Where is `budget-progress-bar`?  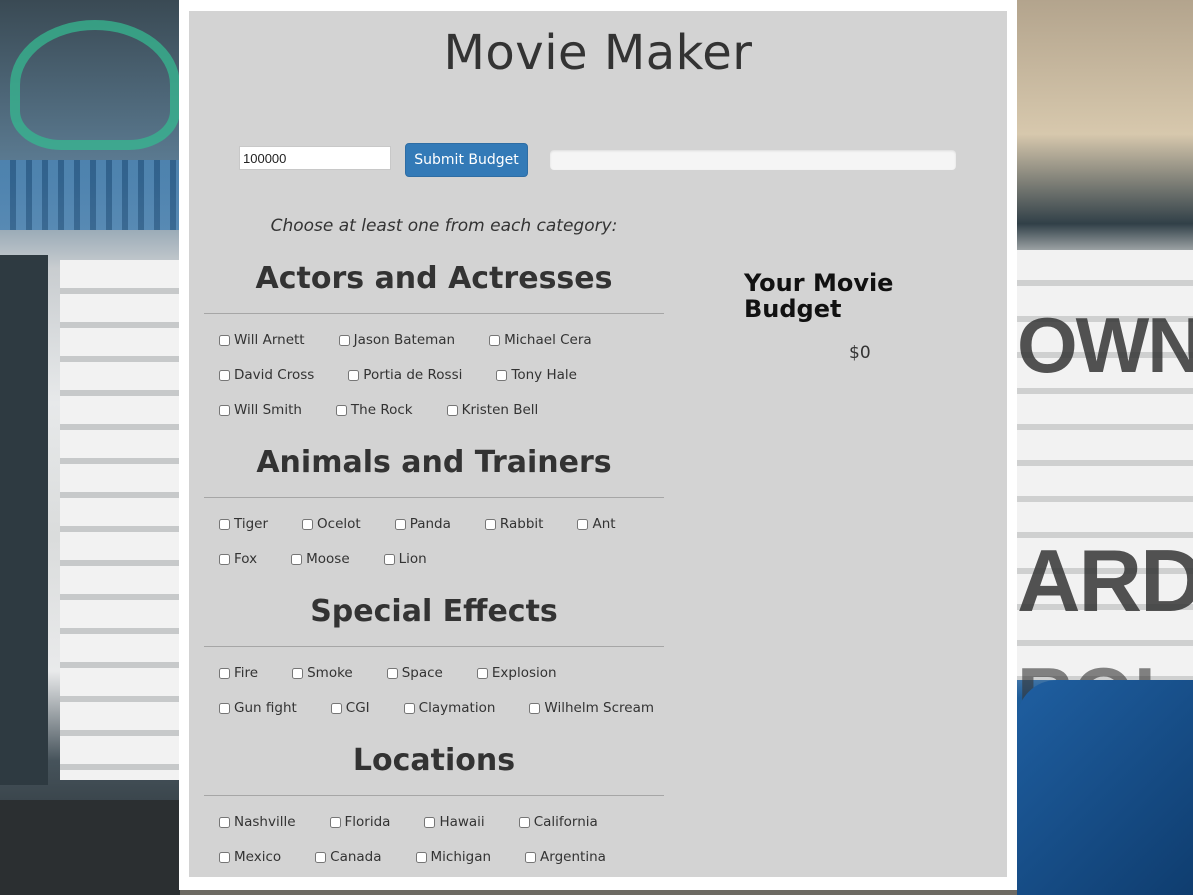
budget-progress-bar is located at coordinates (753, 160).